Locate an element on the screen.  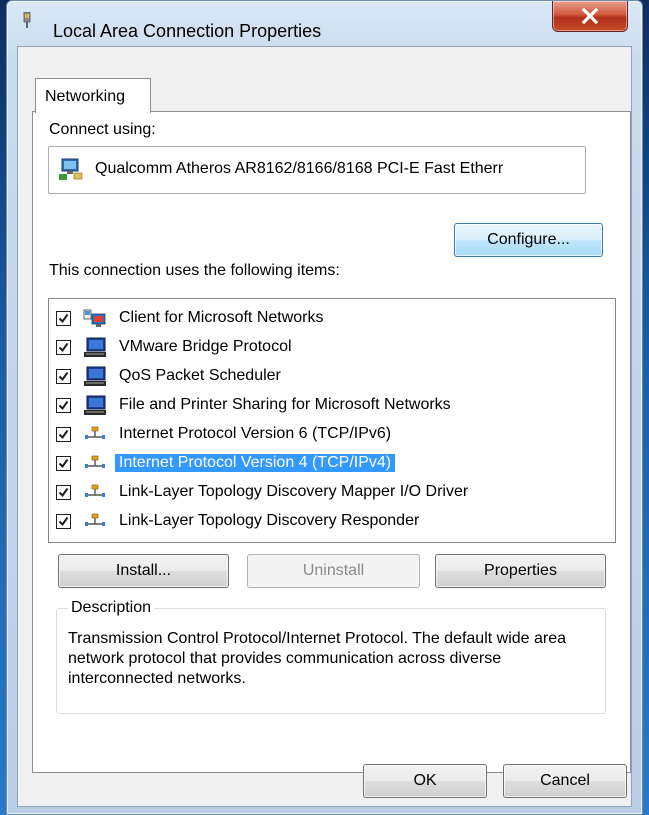
list-item-client-for-microsoft-networks: Client for Microsoft Networks is located at coordinates (332, 319).